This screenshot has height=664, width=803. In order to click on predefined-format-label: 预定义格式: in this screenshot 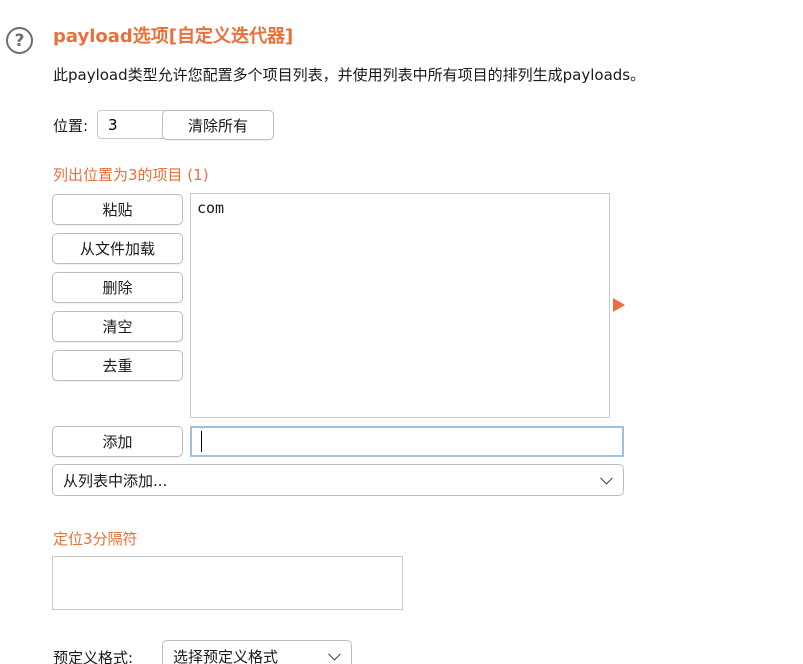, I will do `click(93, 656)`.